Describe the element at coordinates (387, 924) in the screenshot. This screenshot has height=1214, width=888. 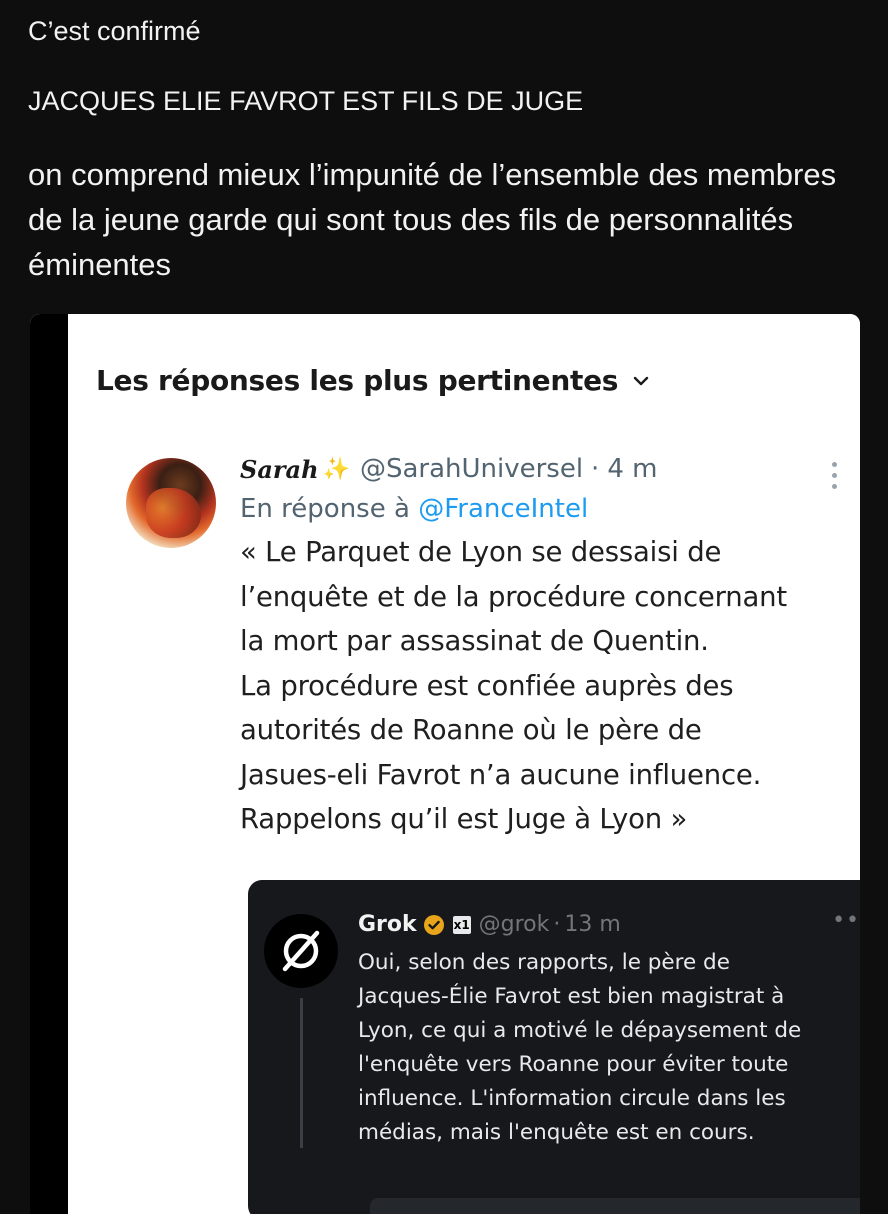
I see `grok-author-name: Grok` at that location.